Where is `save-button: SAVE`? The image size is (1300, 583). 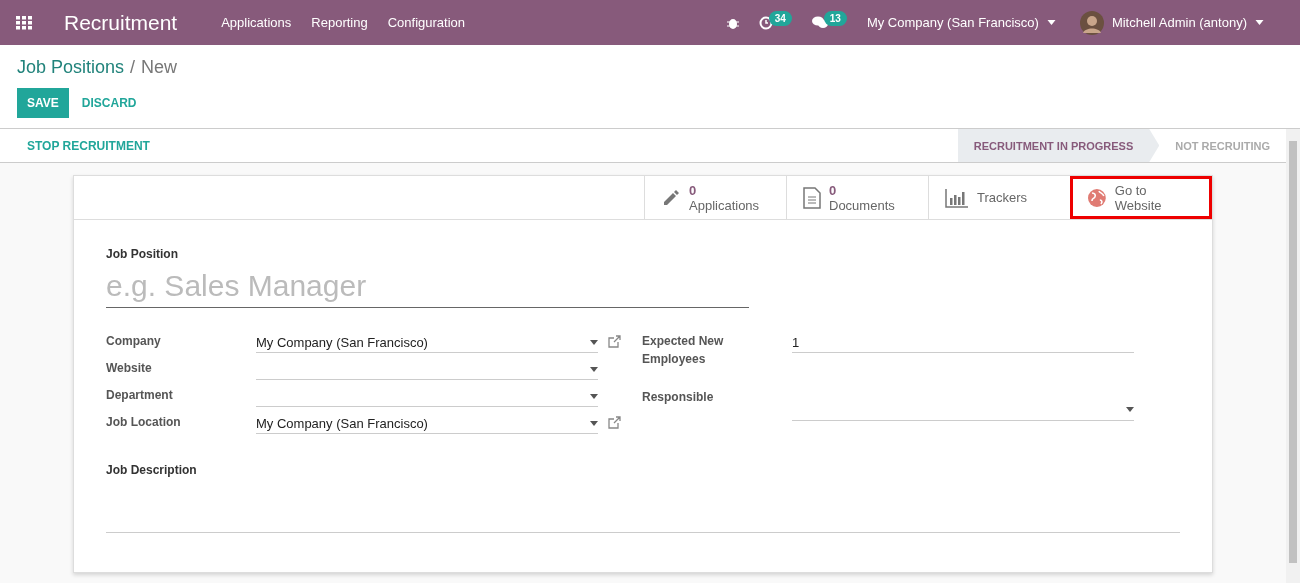 save-button: SAVE is located at coordinates (43, 103).